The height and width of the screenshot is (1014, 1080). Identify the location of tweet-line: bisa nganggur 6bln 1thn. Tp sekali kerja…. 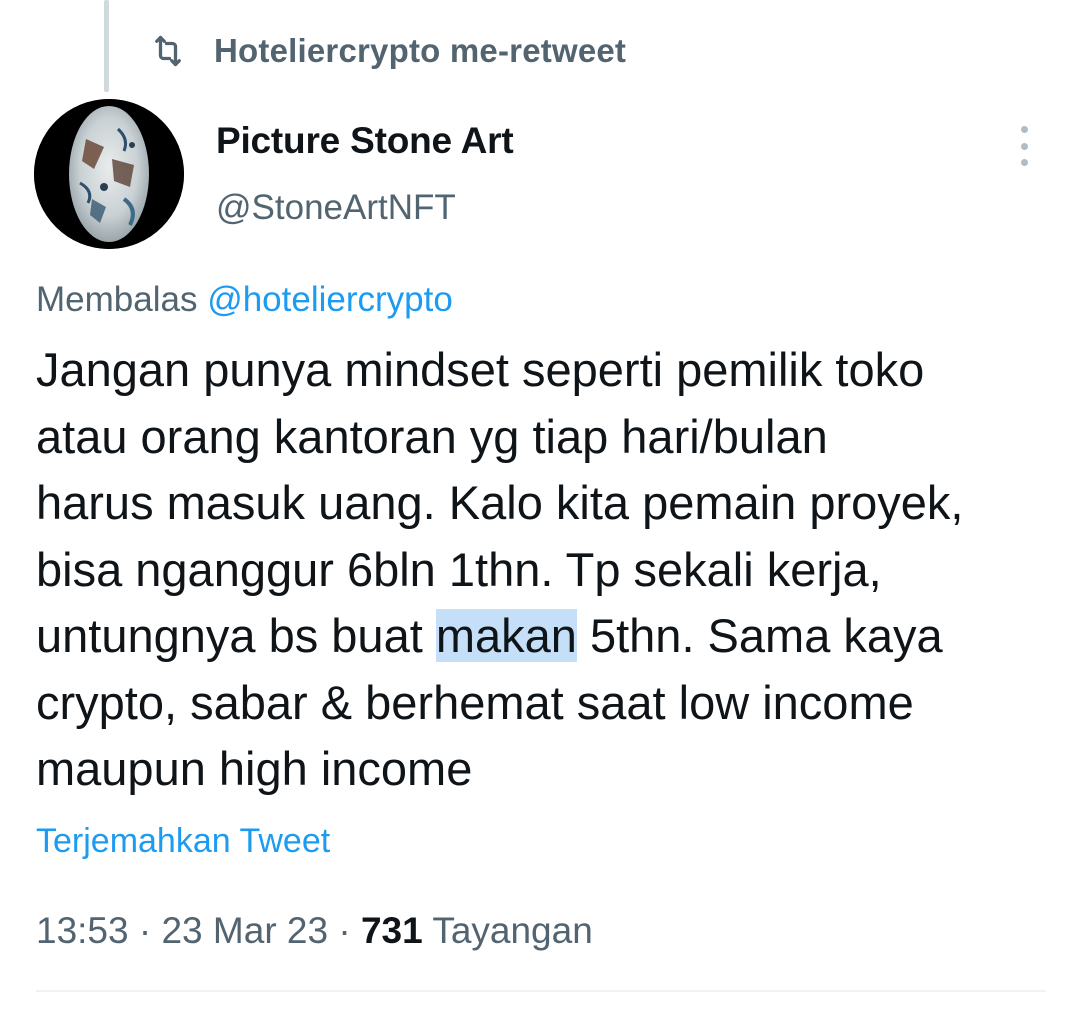
(459, 569).